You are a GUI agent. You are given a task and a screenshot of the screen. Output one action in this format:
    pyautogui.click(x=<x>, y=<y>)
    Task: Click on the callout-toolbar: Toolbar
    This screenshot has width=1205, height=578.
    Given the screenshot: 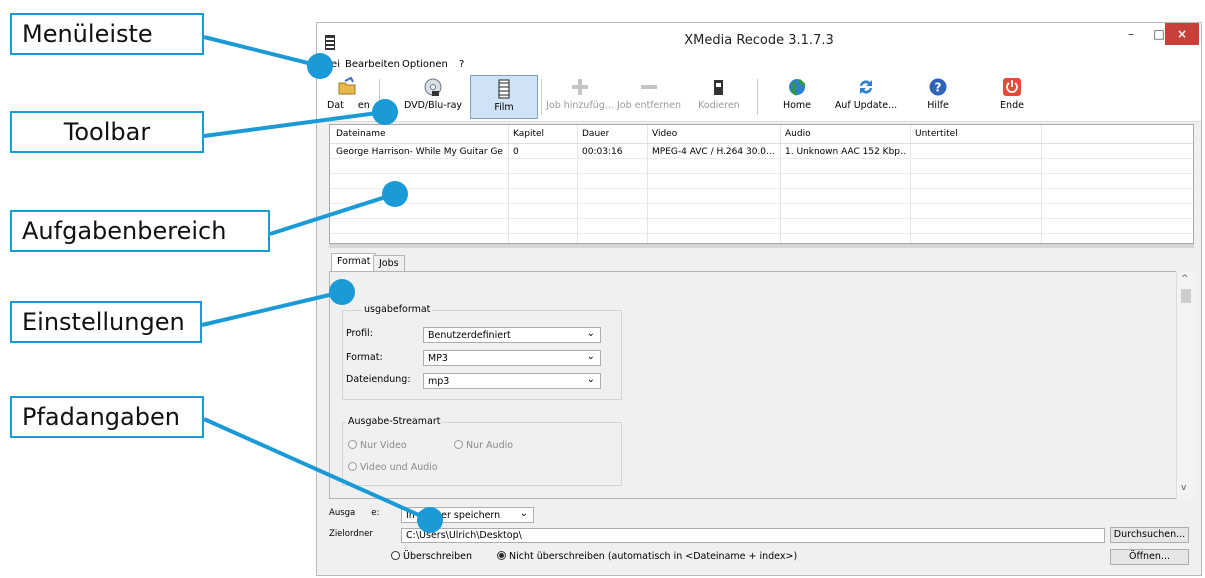 What is the action you would take?
    pyautogui.click(x=107, y=132)
    